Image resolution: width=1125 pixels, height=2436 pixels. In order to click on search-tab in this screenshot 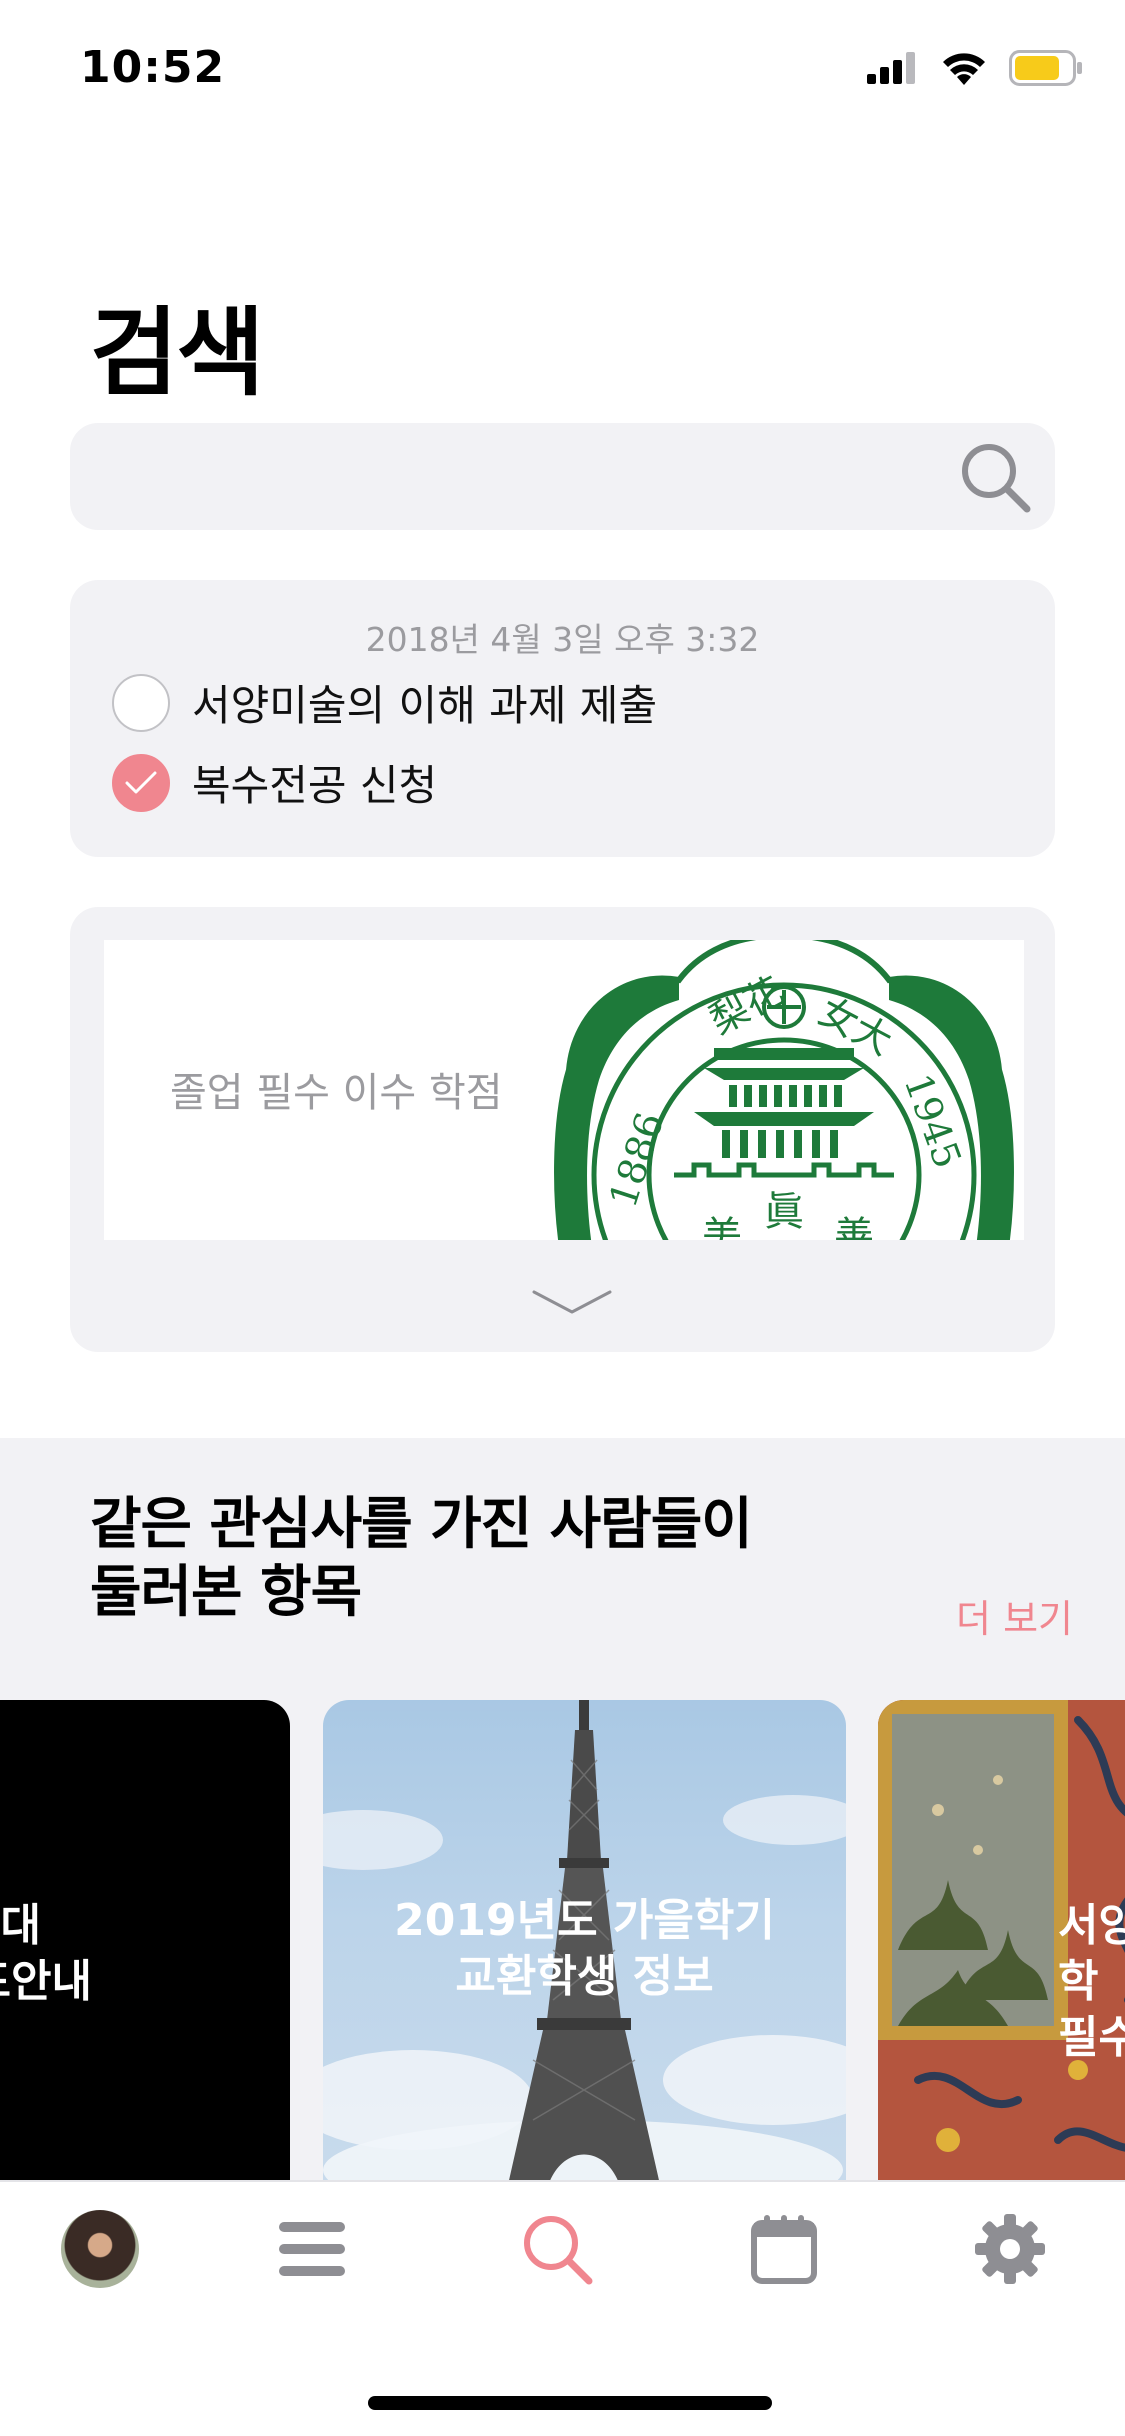, I will do `click(557, 2249)`.